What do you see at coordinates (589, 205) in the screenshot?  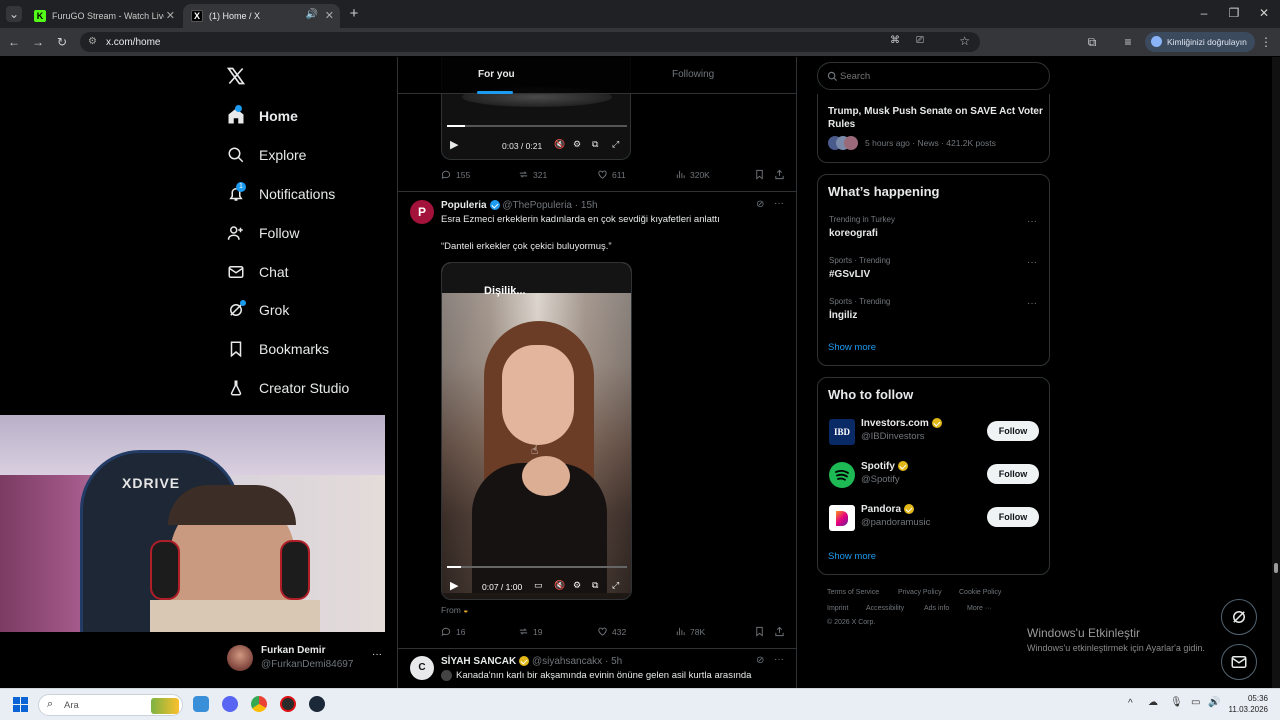 I see `post-time: 15h` at bounding box center [589, 205].